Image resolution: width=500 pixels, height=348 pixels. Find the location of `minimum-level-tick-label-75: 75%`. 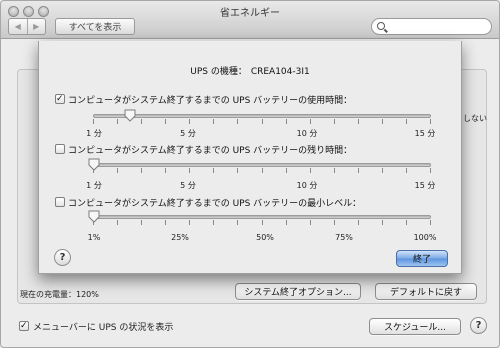

minimum-level-tick-label-75: 75% is located at coordinates (344, 237).